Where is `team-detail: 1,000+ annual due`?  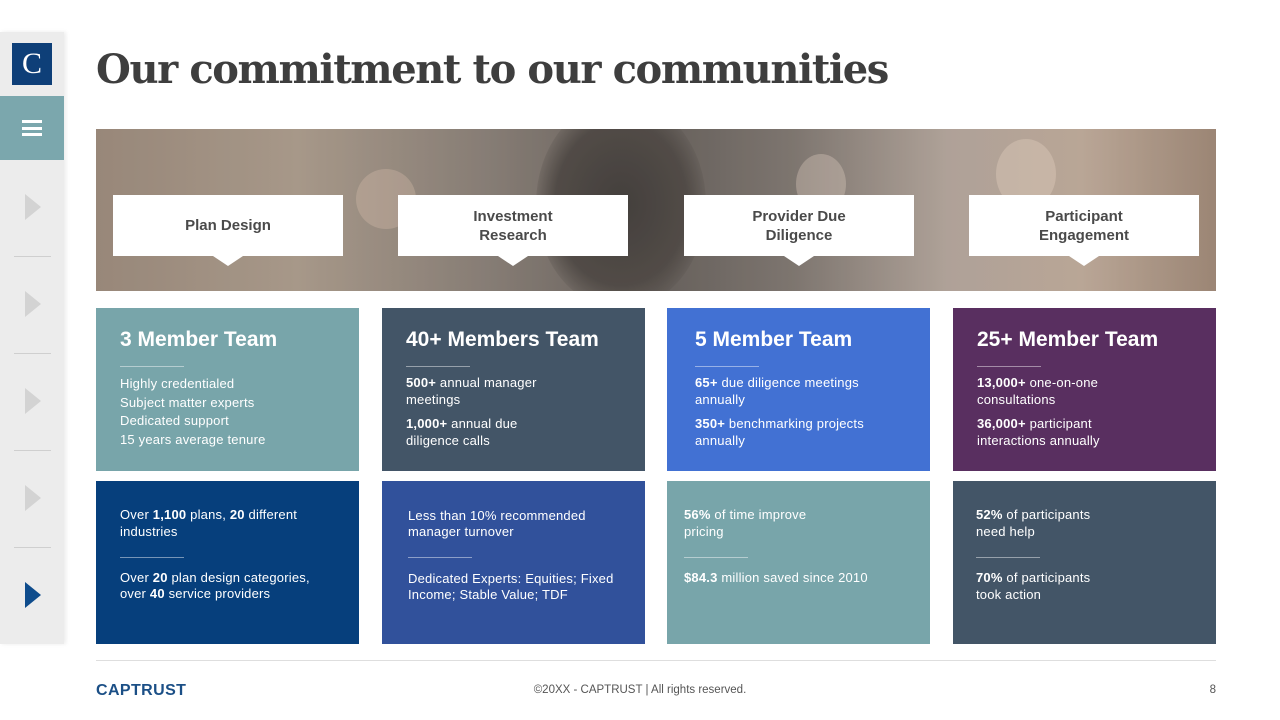 team-detail: 1,000+ annual due is located at coordinates (462, 423).